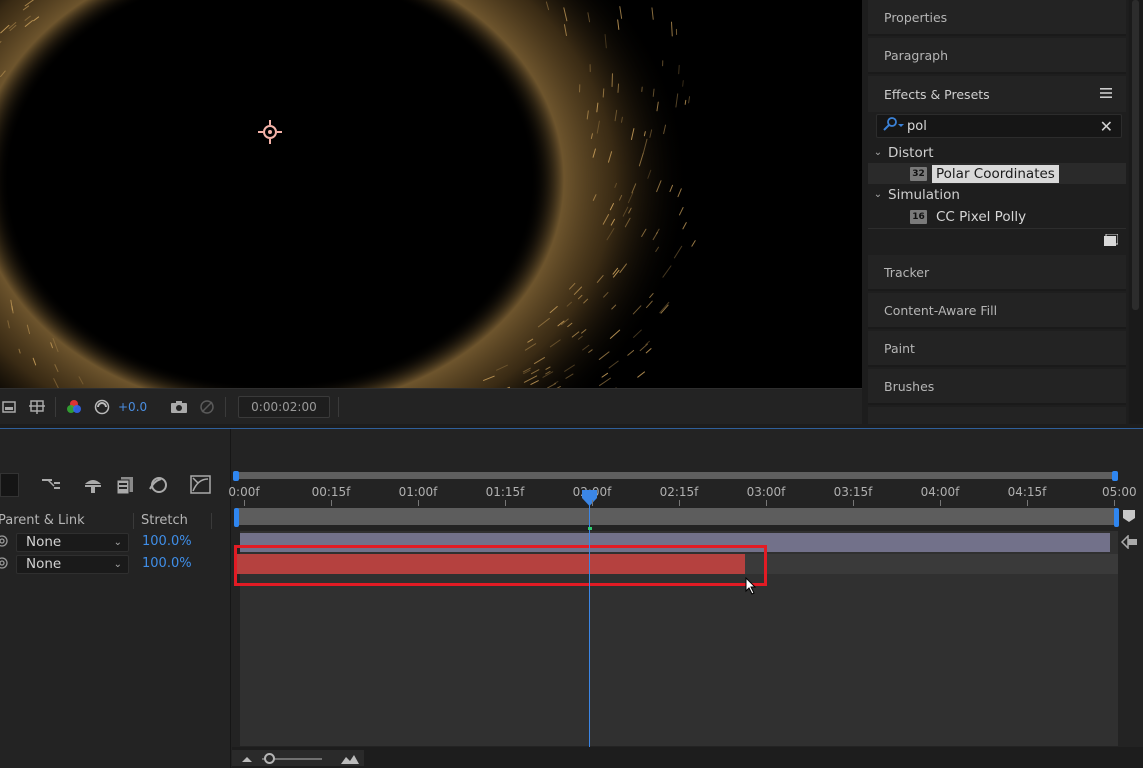 The image size is (1143, 768). I want to click on properties-panel-tab: Properties, so click(997, 18).